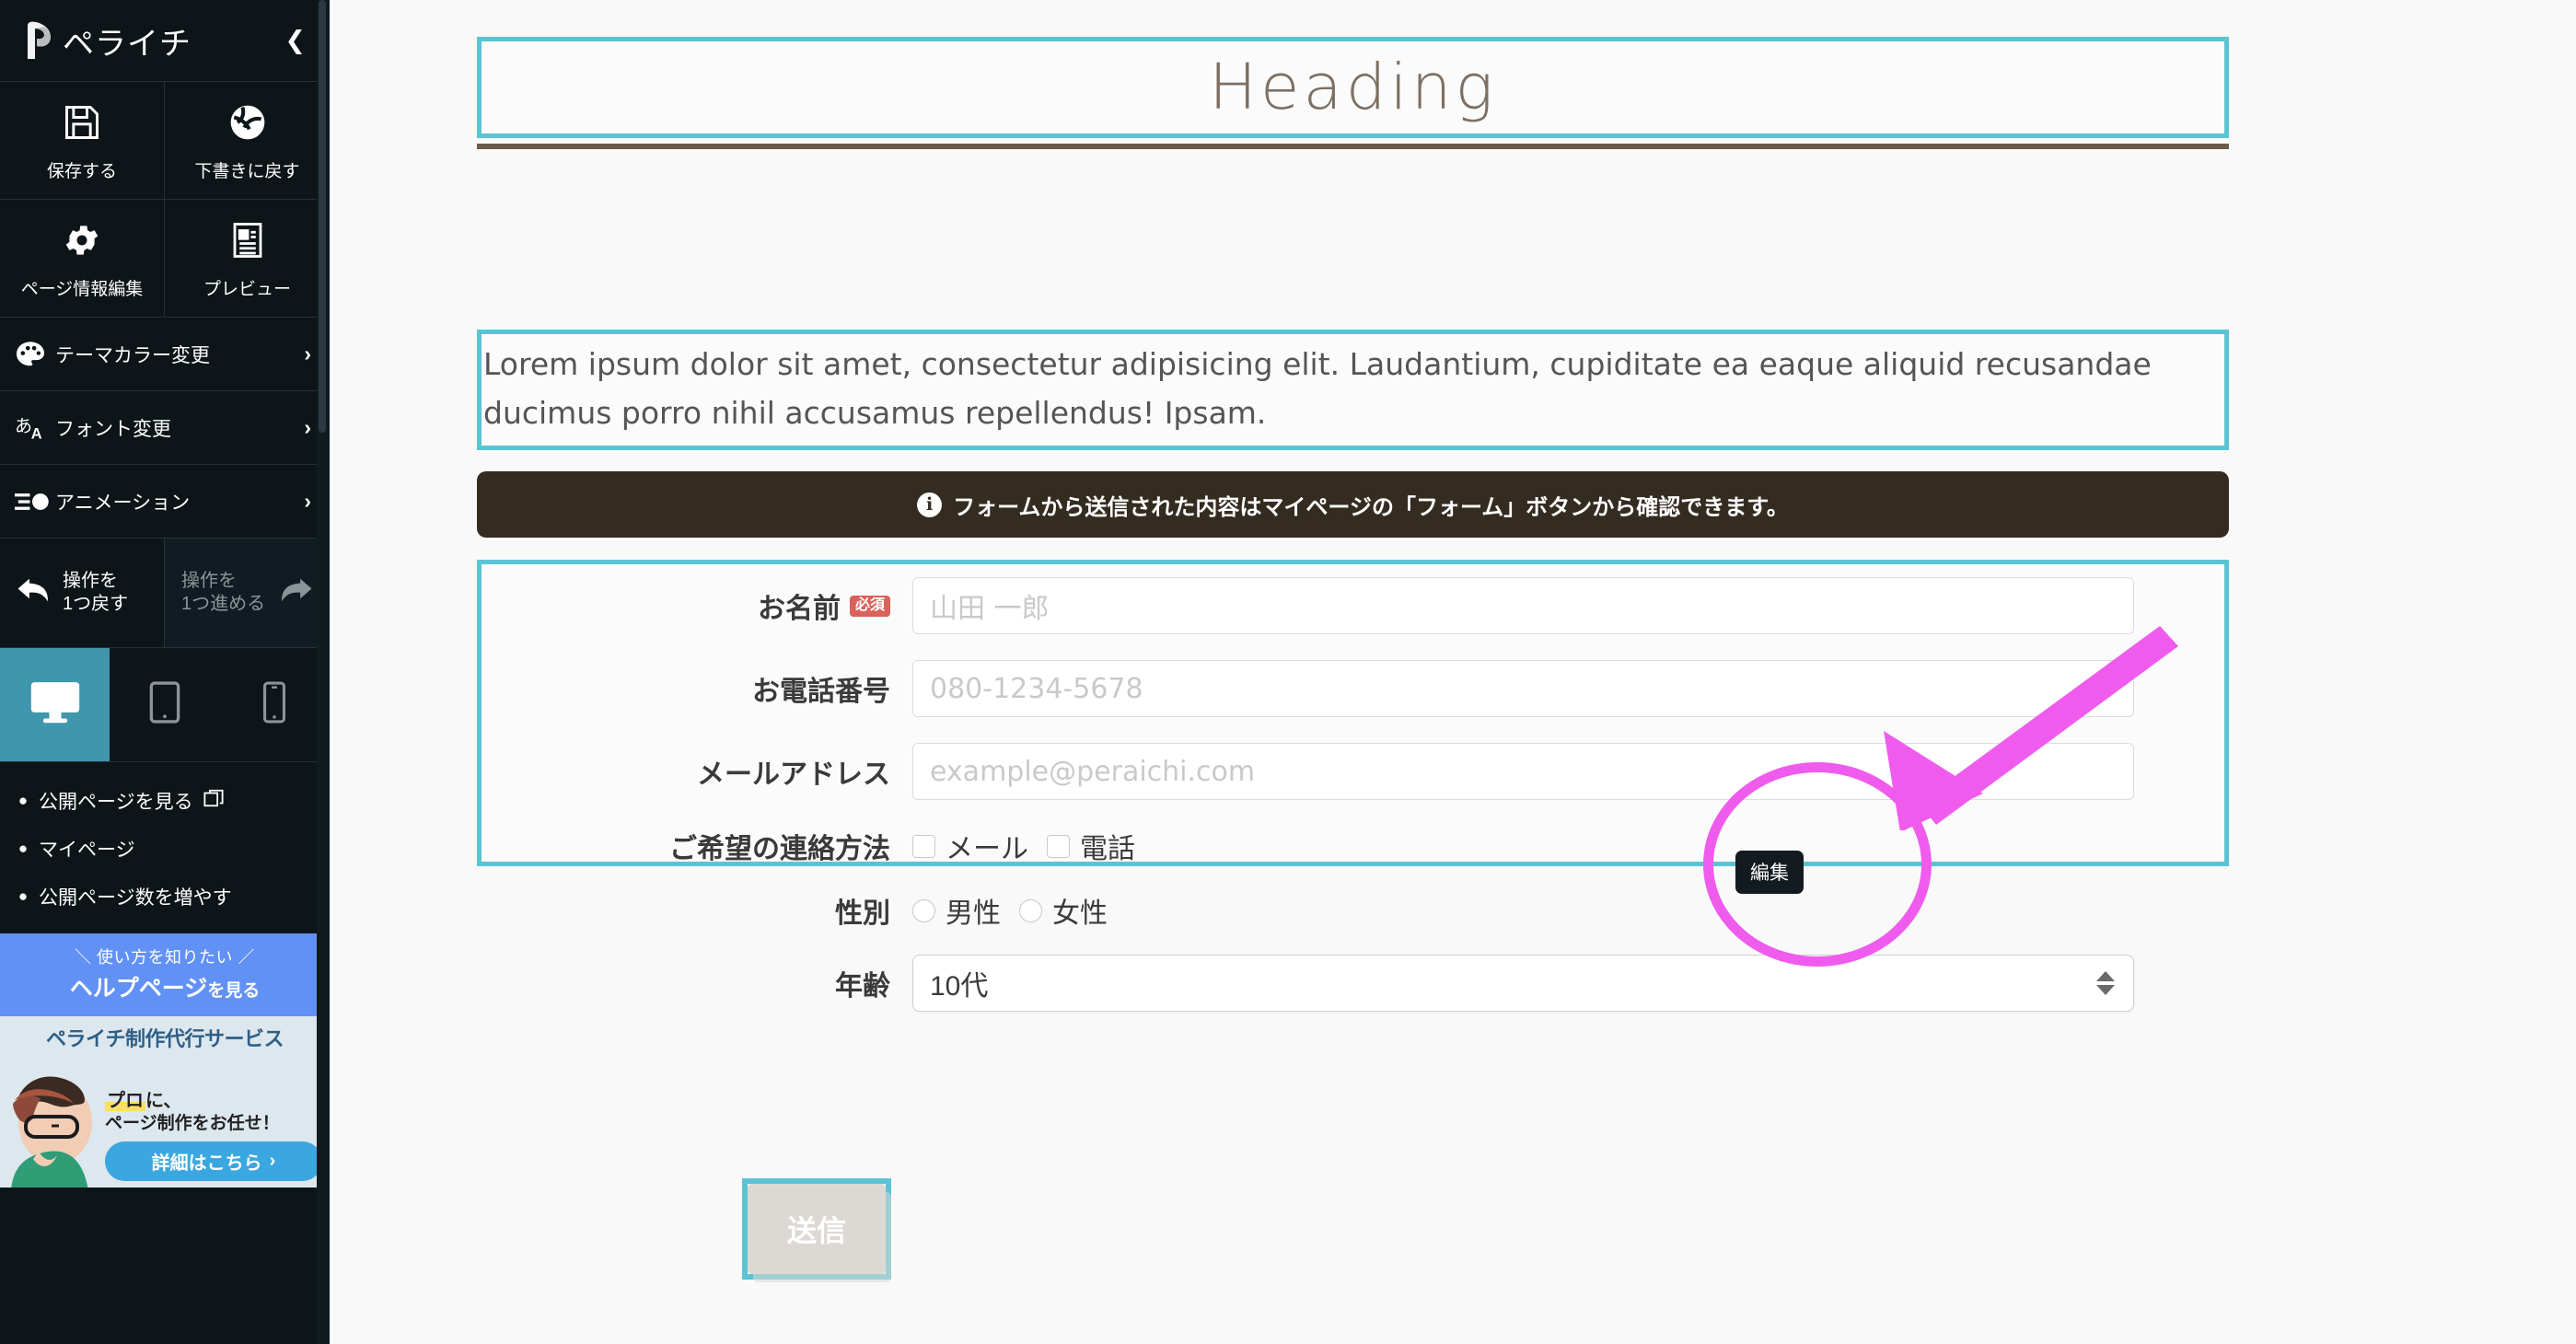 The height and width of the screenshot is (1344, 2576). I want to click on promo-line2: ページ制作をお任せ！, so click(192, 1124).